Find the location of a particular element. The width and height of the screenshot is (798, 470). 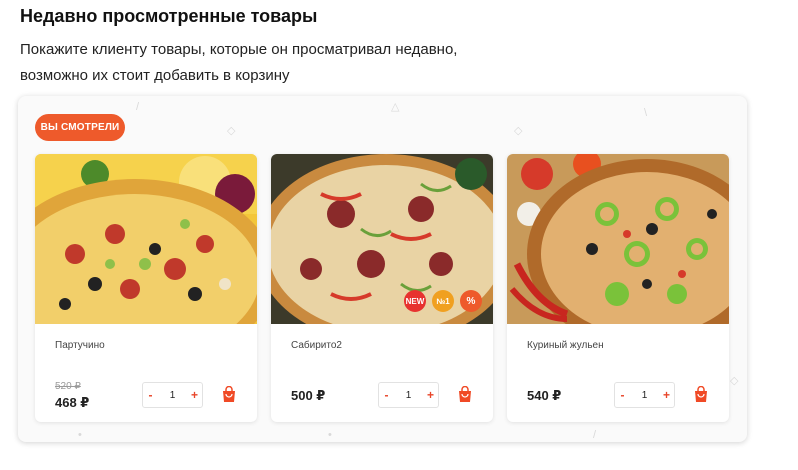

label-new: NEW is located at coordinates (415, 301).